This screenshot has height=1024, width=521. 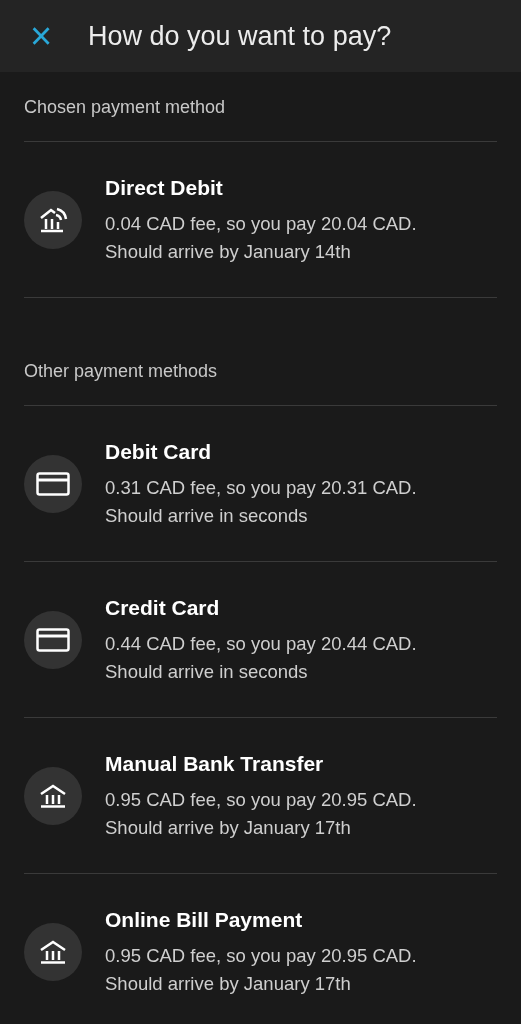 What do you see at coordinates (163, 608) in the screenshot?
I see `method-name: Credit Card` at bounding box center [163, 608].